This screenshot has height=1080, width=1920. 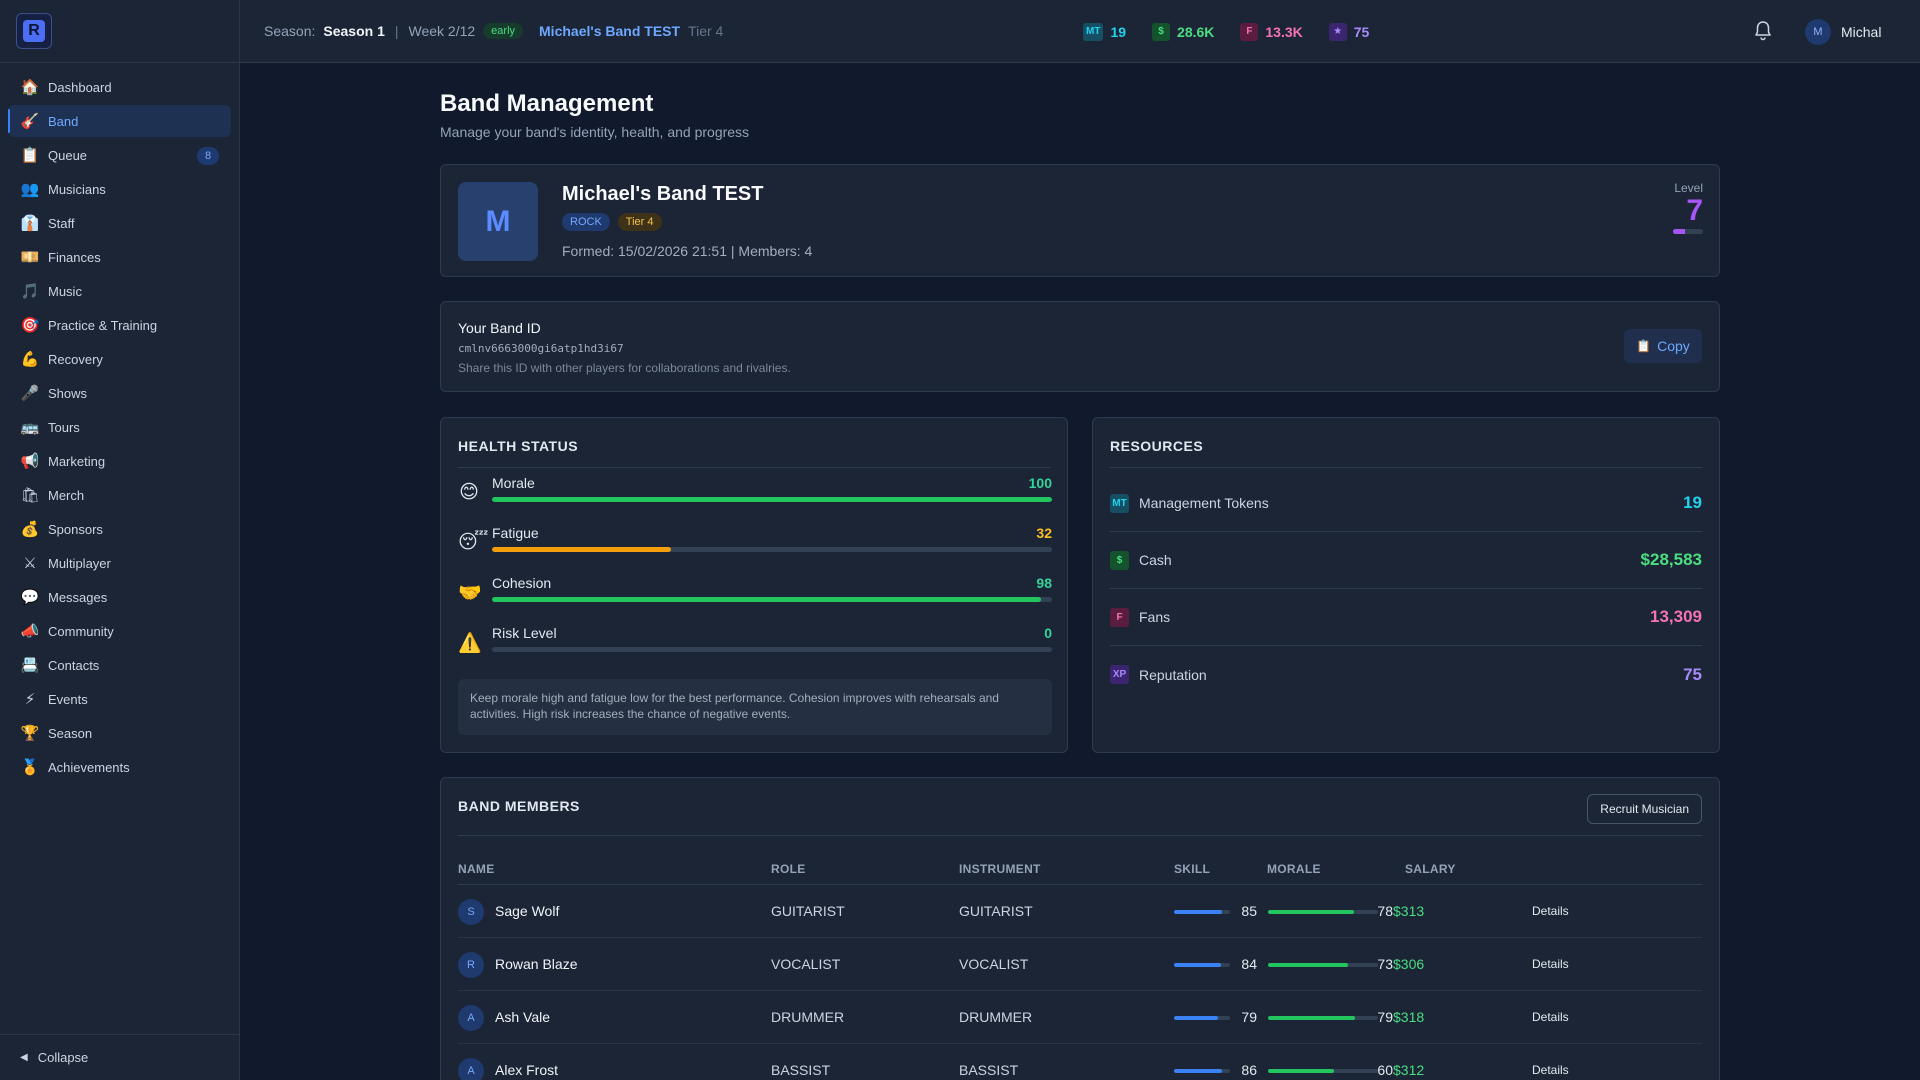 I want to click on sidebar-item-finances: 💴 Finances, so click(x=119, y=257).